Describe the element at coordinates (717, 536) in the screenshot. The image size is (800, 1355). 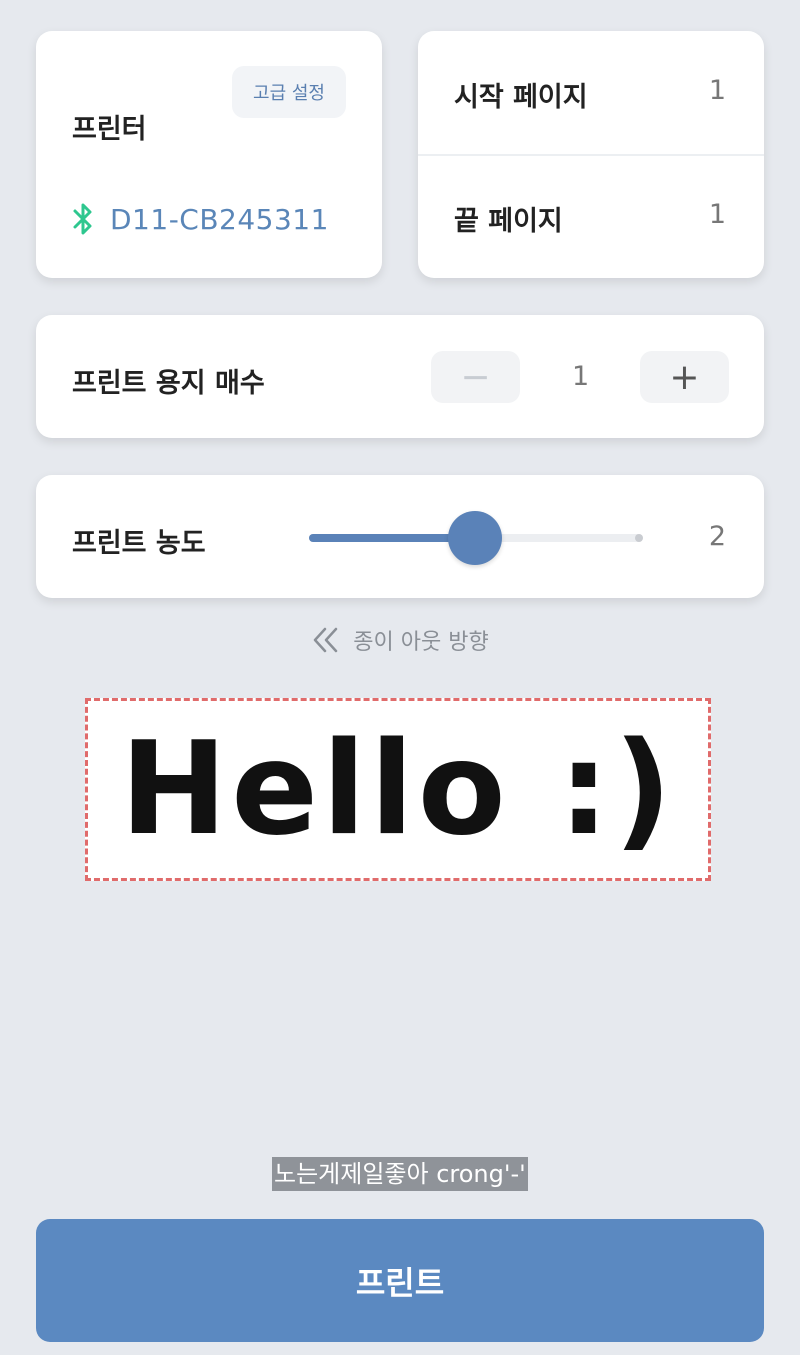
I see `density-value: 2` at that location.